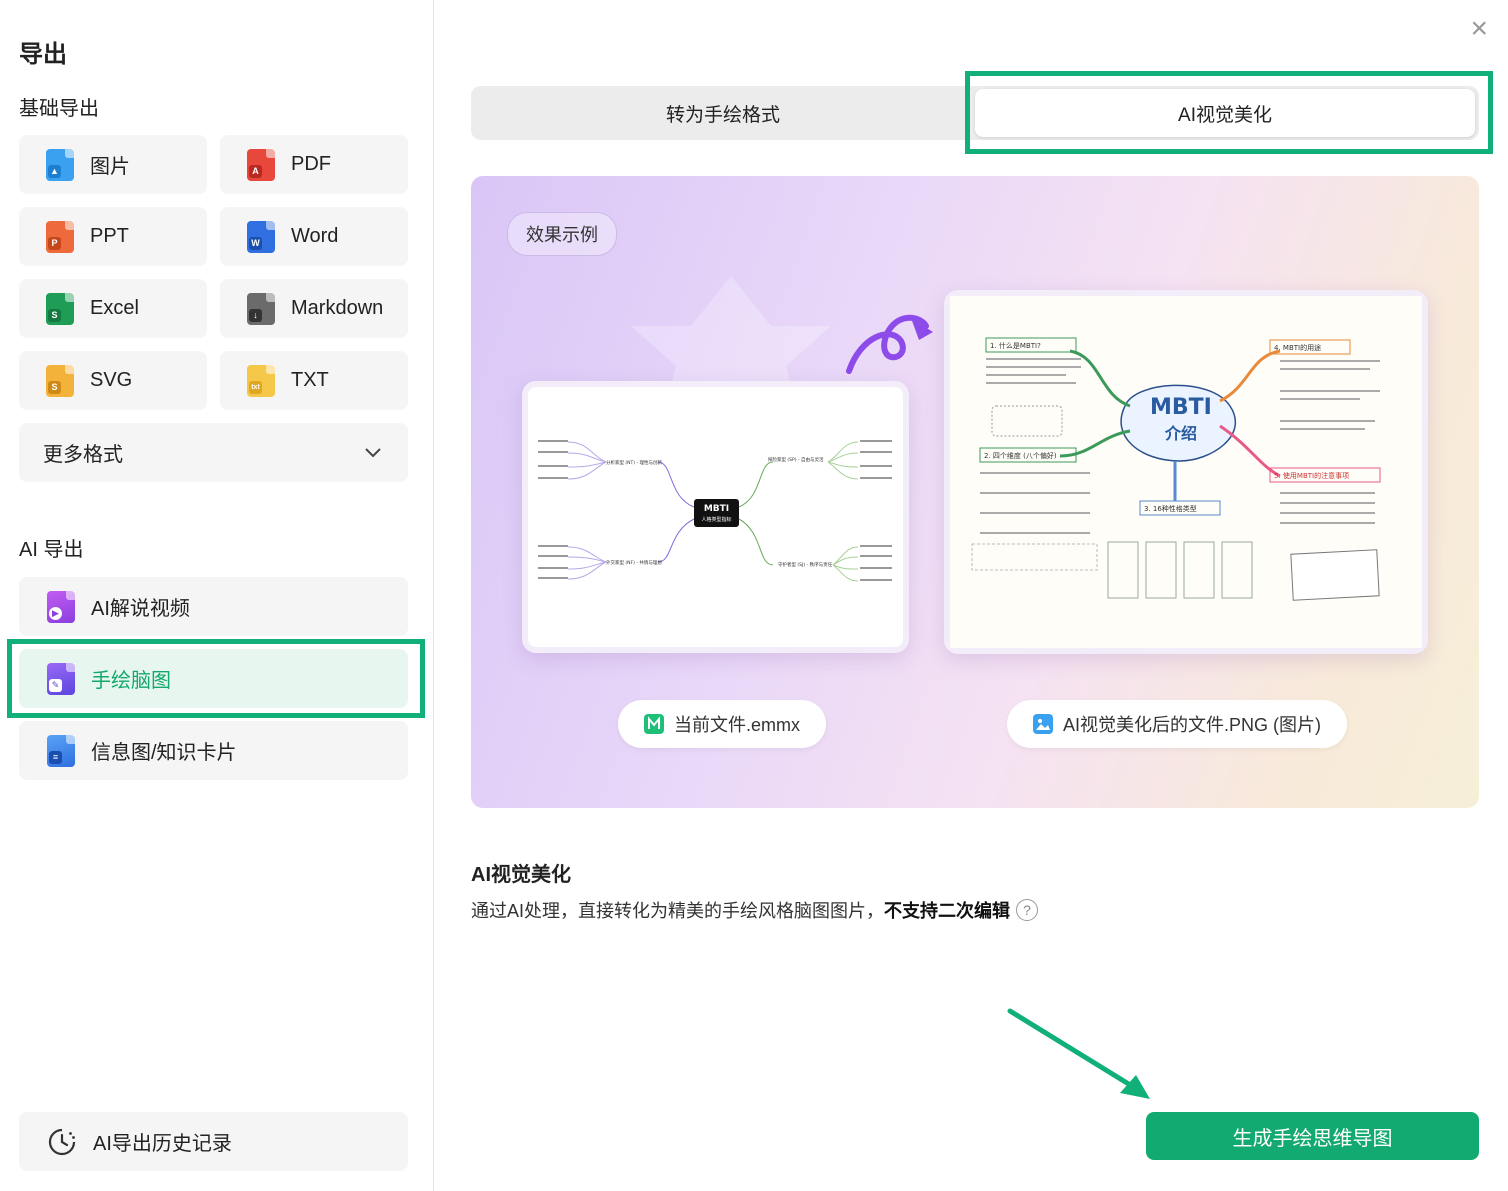 This screenshot has width=1508, height=1191. I want to click on handdrawn-mindmap-button: ✎ 手绘脑图, so click(213, 678).